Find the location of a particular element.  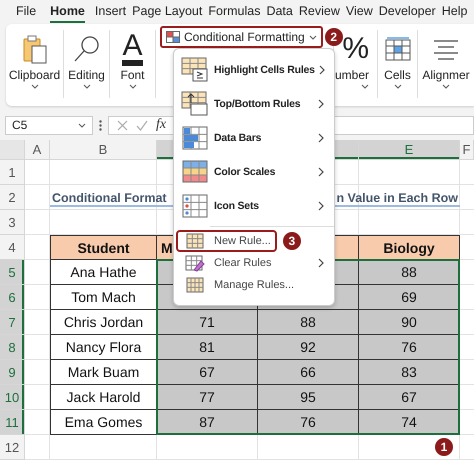

step-badge: 1 is located at coordinates (444, 447).